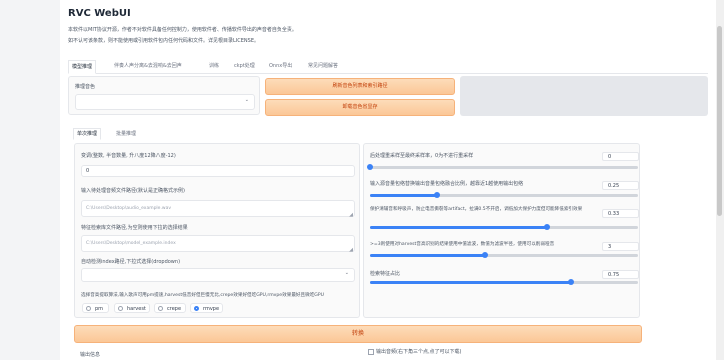 This screenshot has width=724, height=360. Describe the element at coordinates (447, 184) in the screenshot. I see `rms-mix-label: 输入源音量包络替换输出音量包络融合比例，越靠近1越使用输出包络` at that location.